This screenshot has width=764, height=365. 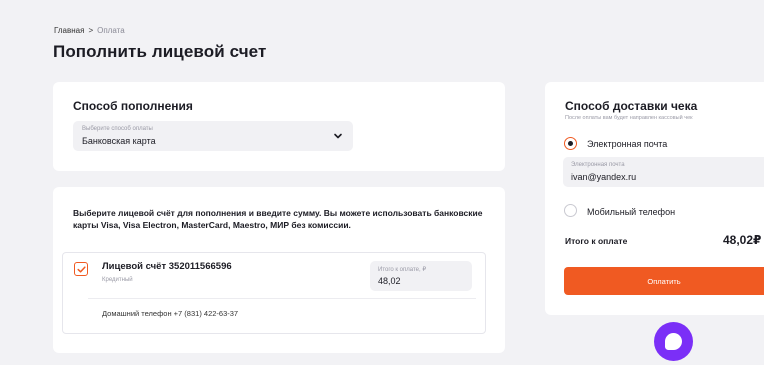 I want to click on radio-phone-label: Мобильный телефон, so click(x=631, y=212).